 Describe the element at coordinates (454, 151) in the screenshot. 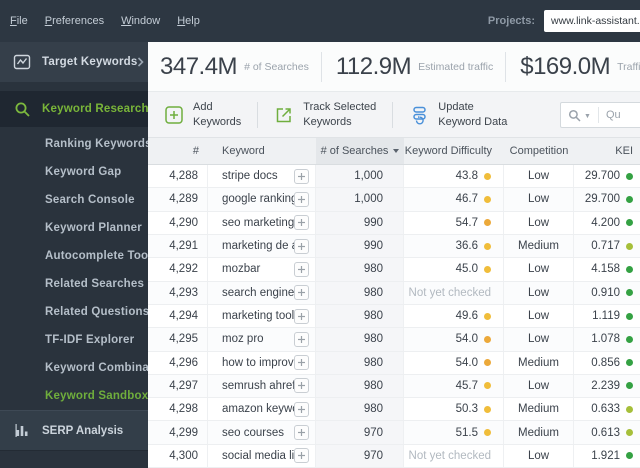

I see `column-header-difficulty: Keyword Difficulty` at that location.